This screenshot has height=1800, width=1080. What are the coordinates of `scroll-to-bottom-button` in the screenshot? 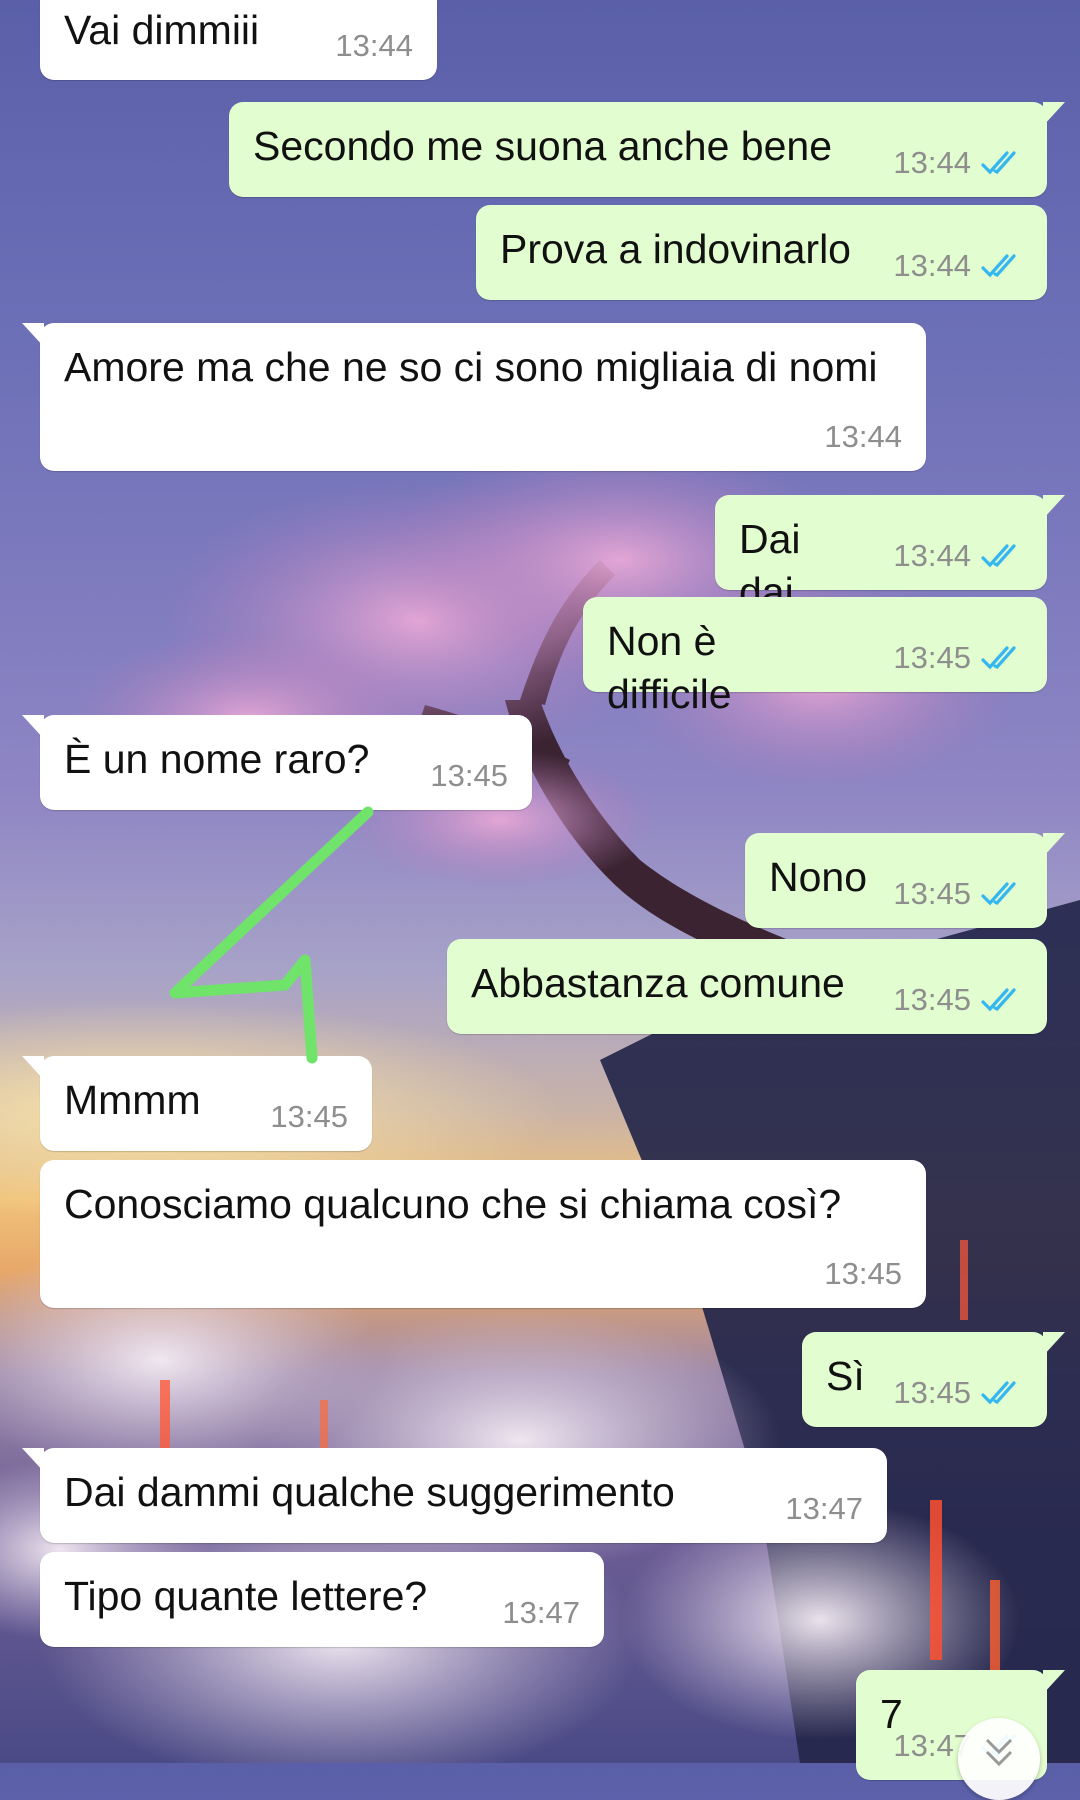 It's located at (999, 1759).